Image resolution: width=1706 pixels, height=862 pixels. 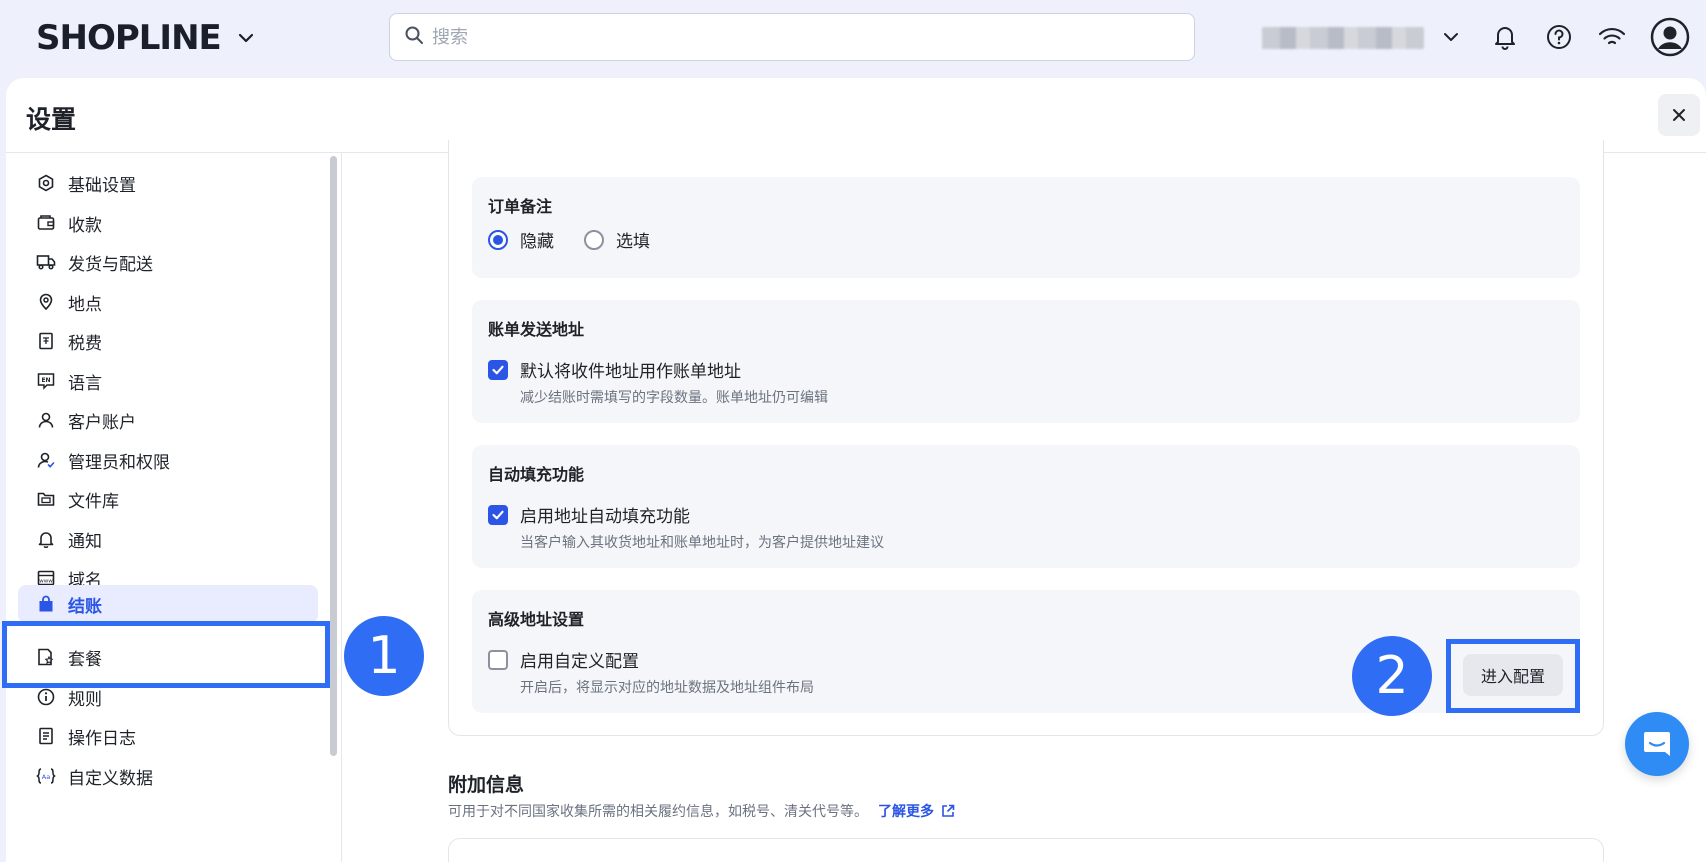 I want to click on sidebar-item-taxes: 税费, so click(x=168, y=341).